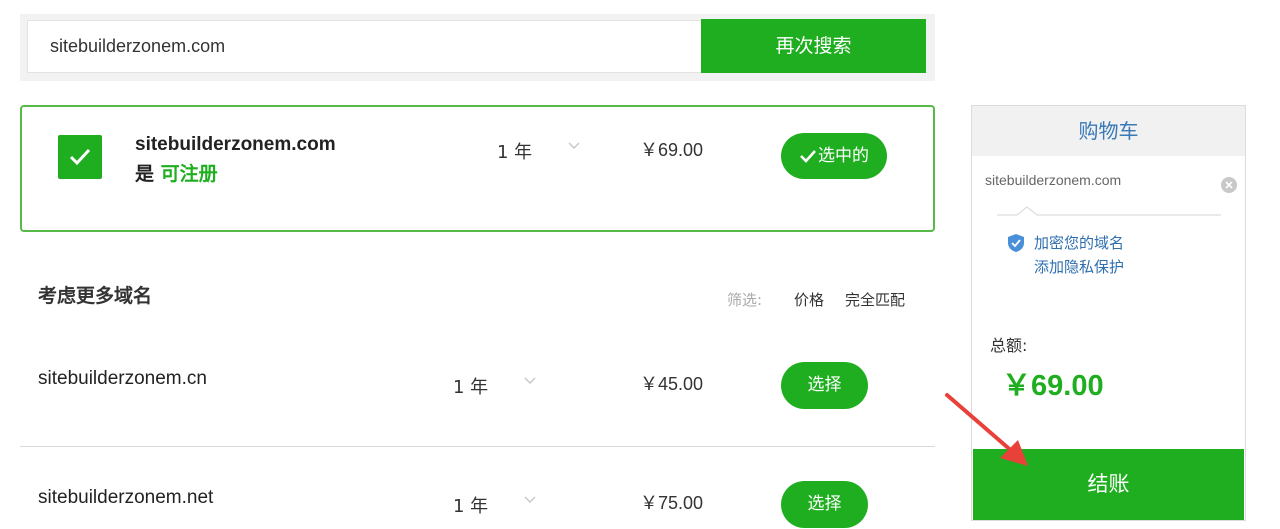 This screenshot has width=1280, height=529. What do you see at coordinates (745, 300) in the screenshot?
I see `filter-label: 筛选:` at bounding box center [745, 300].